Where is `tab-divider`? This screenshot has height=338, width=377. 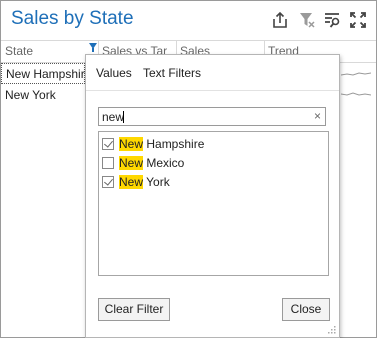 tab-divider is located at coordinates (212, 90).